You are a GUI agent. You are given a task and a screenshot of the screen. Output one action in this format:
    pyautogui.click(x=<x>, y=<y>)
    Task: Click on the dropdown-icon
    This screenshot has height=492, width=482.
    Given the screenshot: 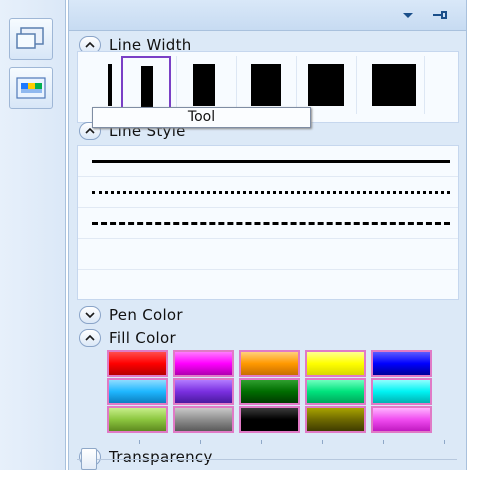 What is the action you would take?
    pyautogui.click(x=408, y=15)
    